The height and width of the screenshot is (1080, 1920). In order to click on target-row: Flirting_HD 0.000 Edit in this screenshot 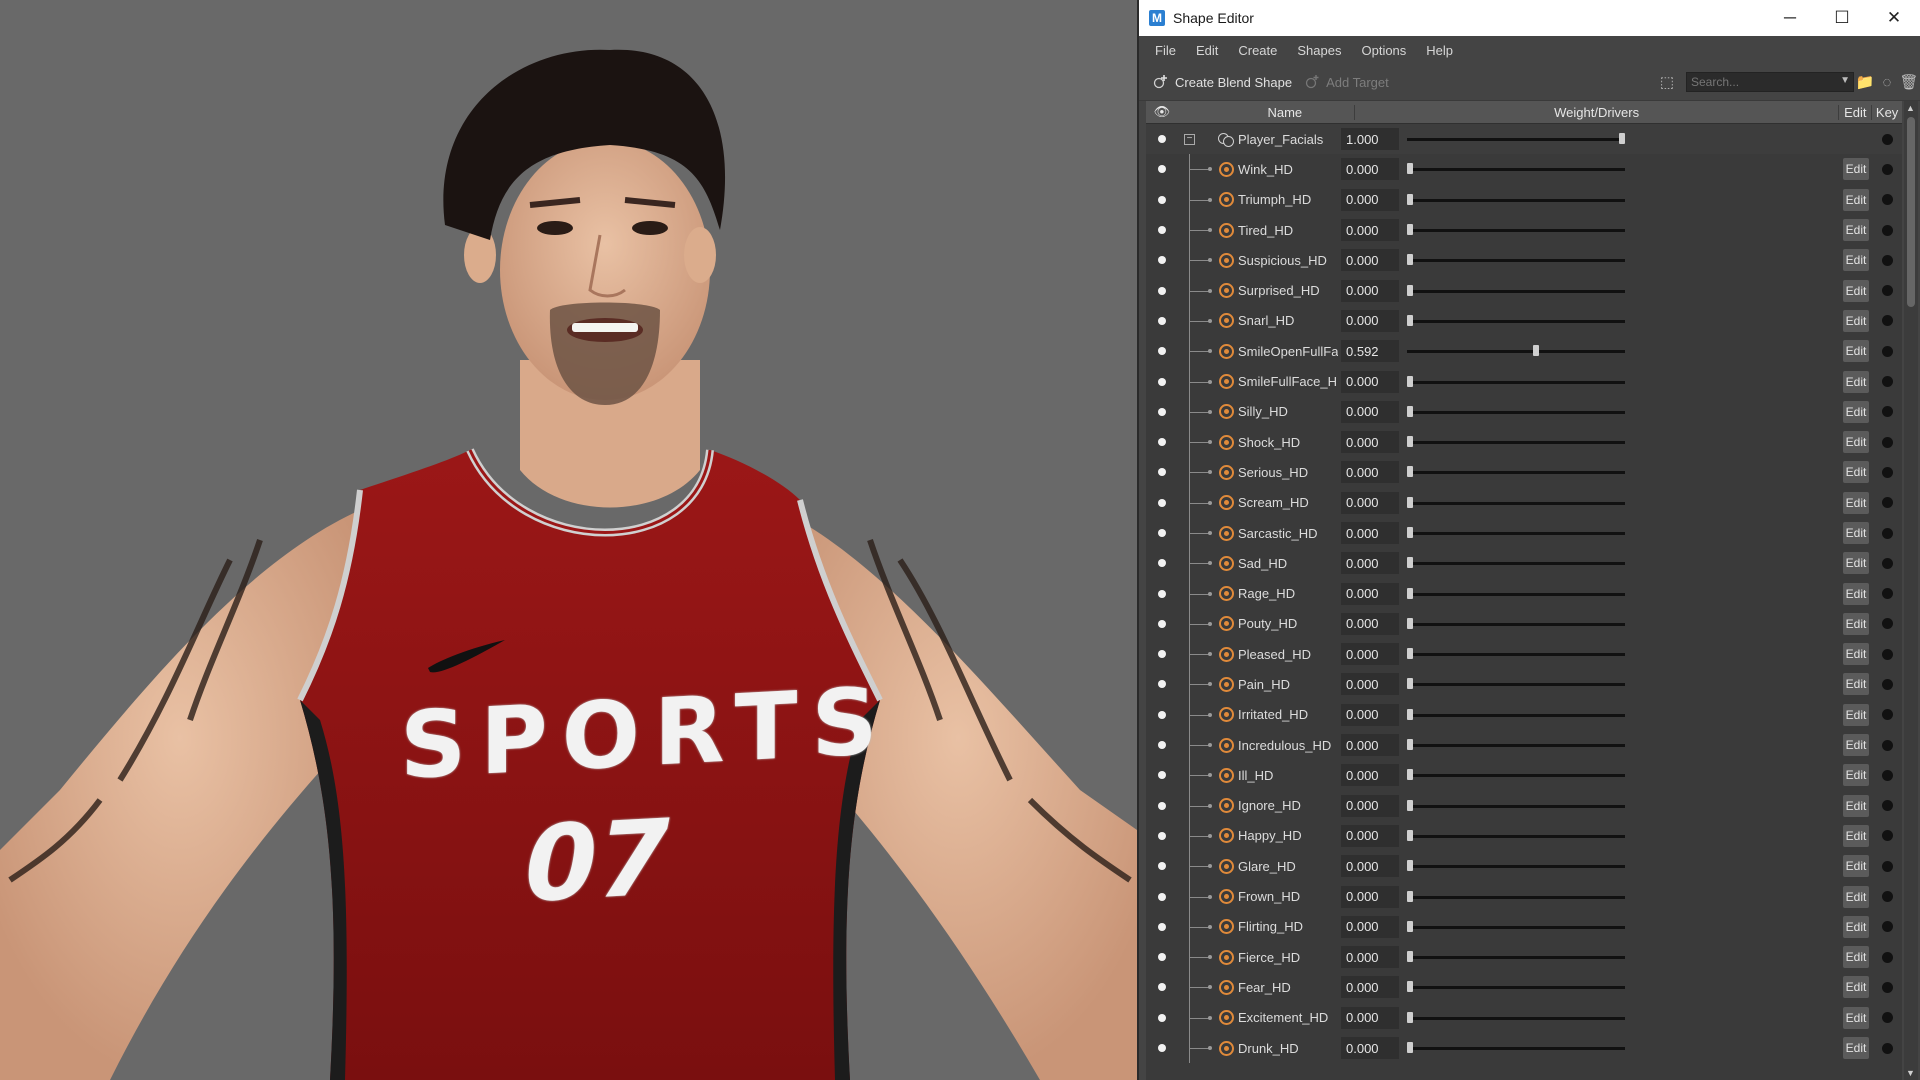, I will do `click(1524, 927)`.